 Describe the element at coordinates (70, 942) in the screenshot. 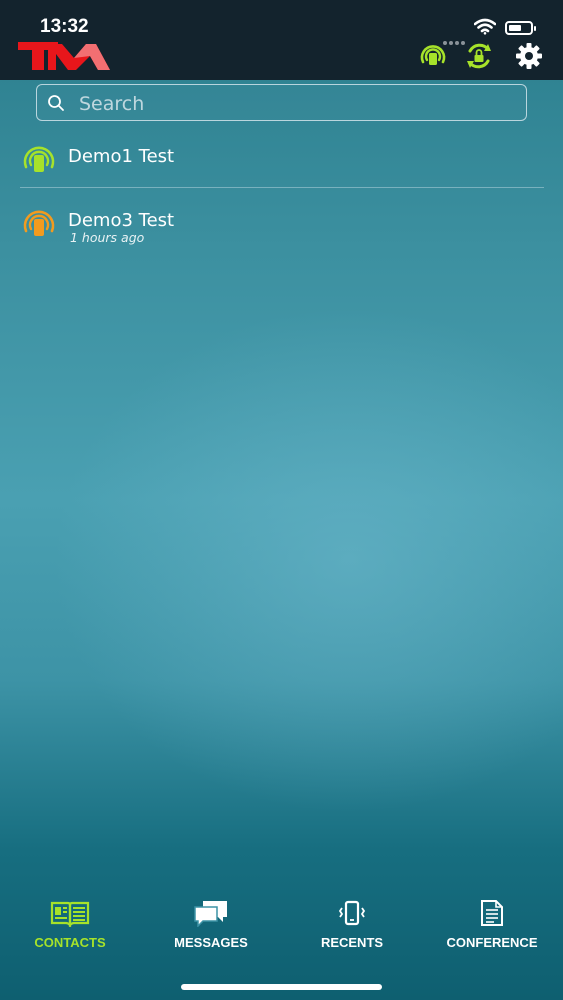

I see `tab-label: CONTACTS` at that location.